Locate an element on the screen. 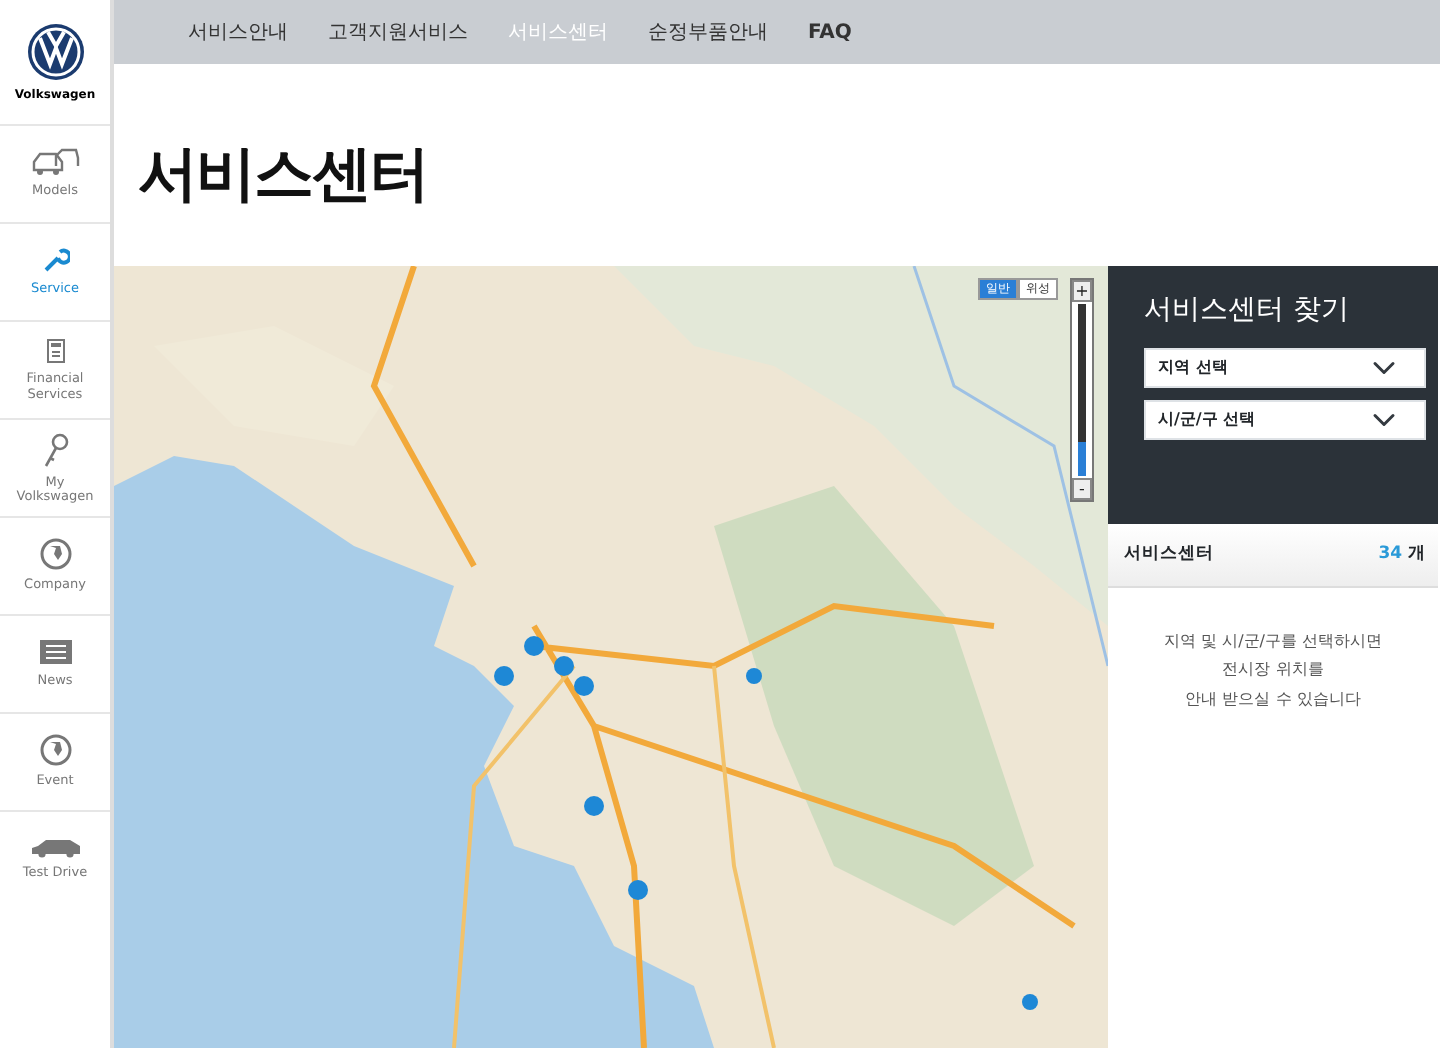 This screenshot has height=1048, width=1440. zoom-slider: + - is located at coordinates (1082, 390).